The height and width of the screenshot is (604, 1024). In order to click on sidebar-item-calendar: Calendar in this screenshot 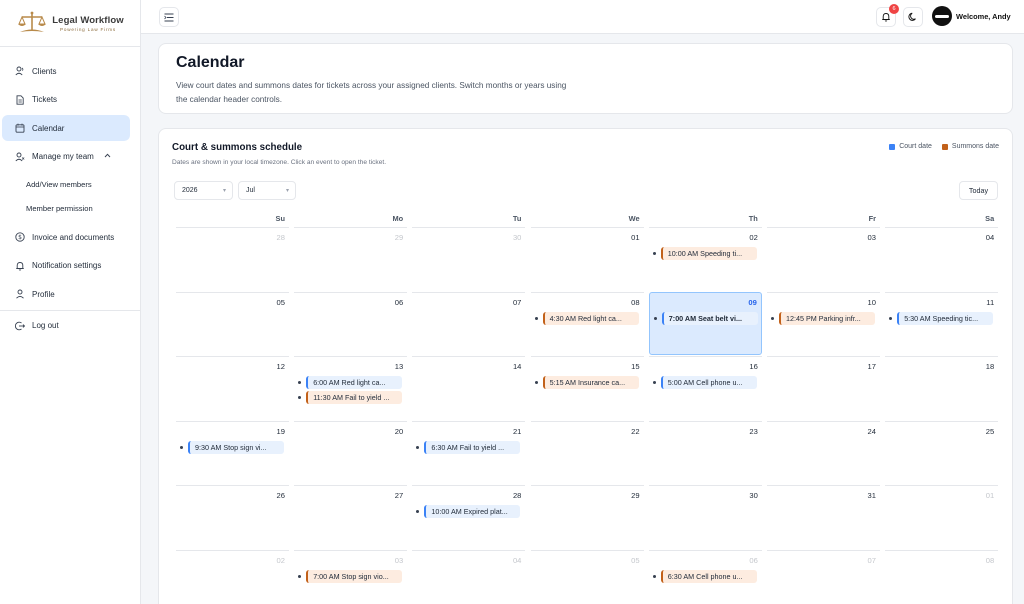, I will do `click(66, 128)`.